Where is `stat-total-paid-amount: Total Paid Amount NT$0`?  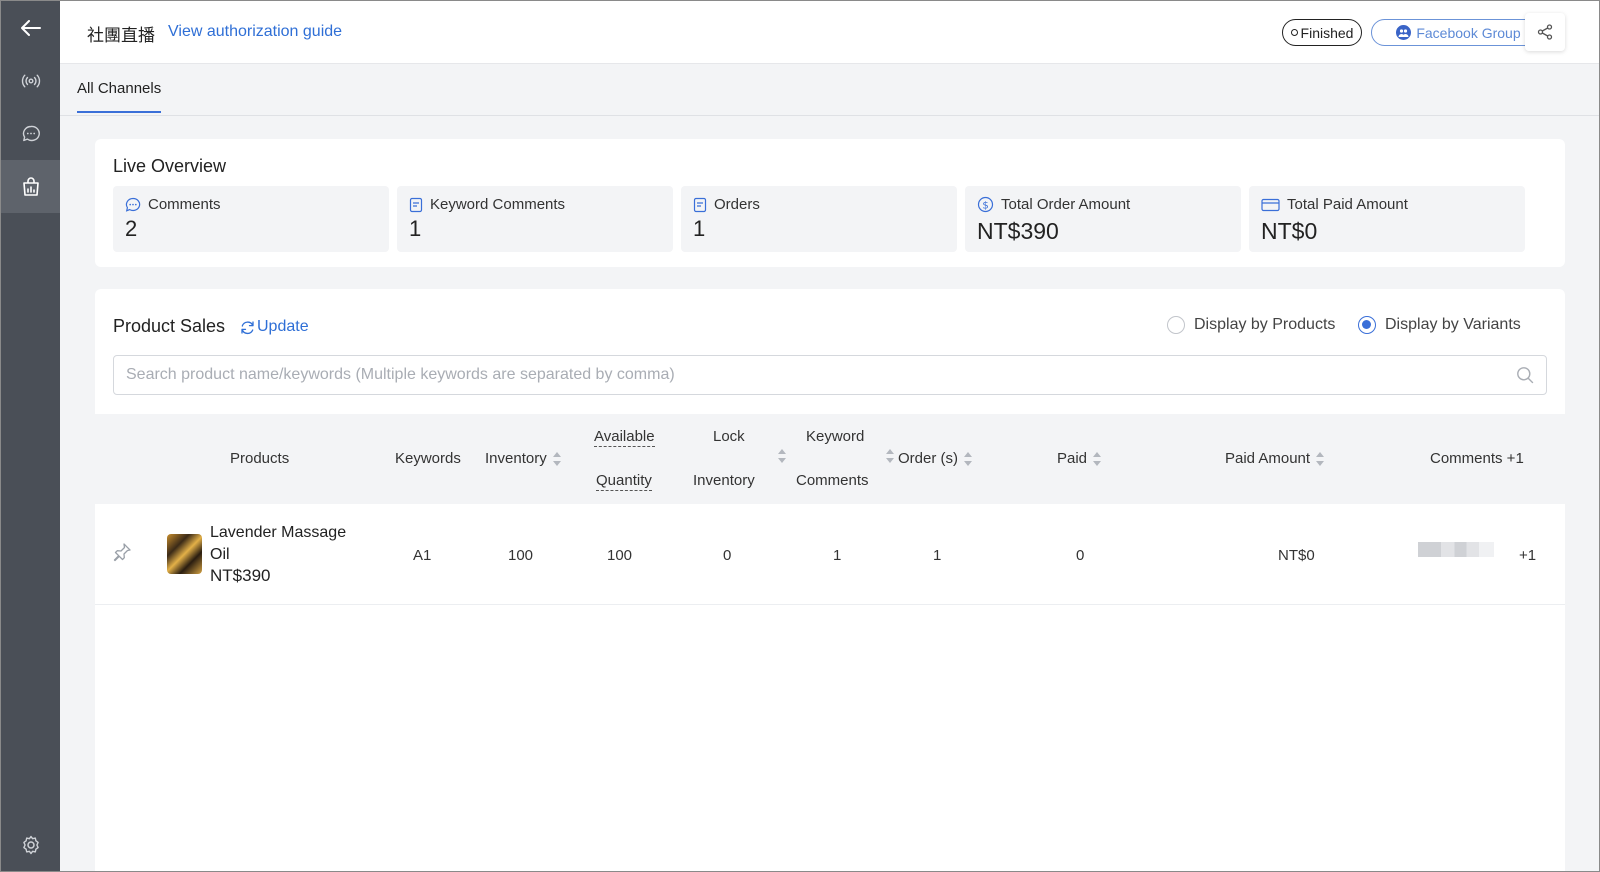 stat-total-paid-amount: Total Paid Amount NT$0 is located at coordinates (1387, 219).